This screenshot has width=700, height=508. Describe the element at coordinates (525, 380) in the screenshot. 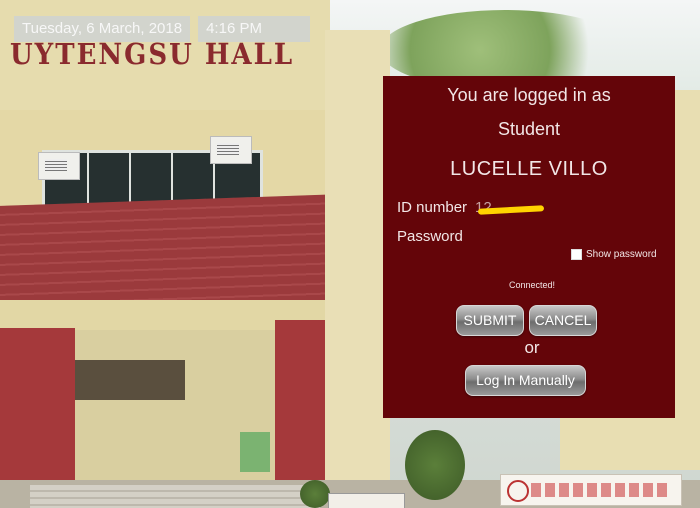

I see `log-in-manually-button: Log In Manually` at that location.